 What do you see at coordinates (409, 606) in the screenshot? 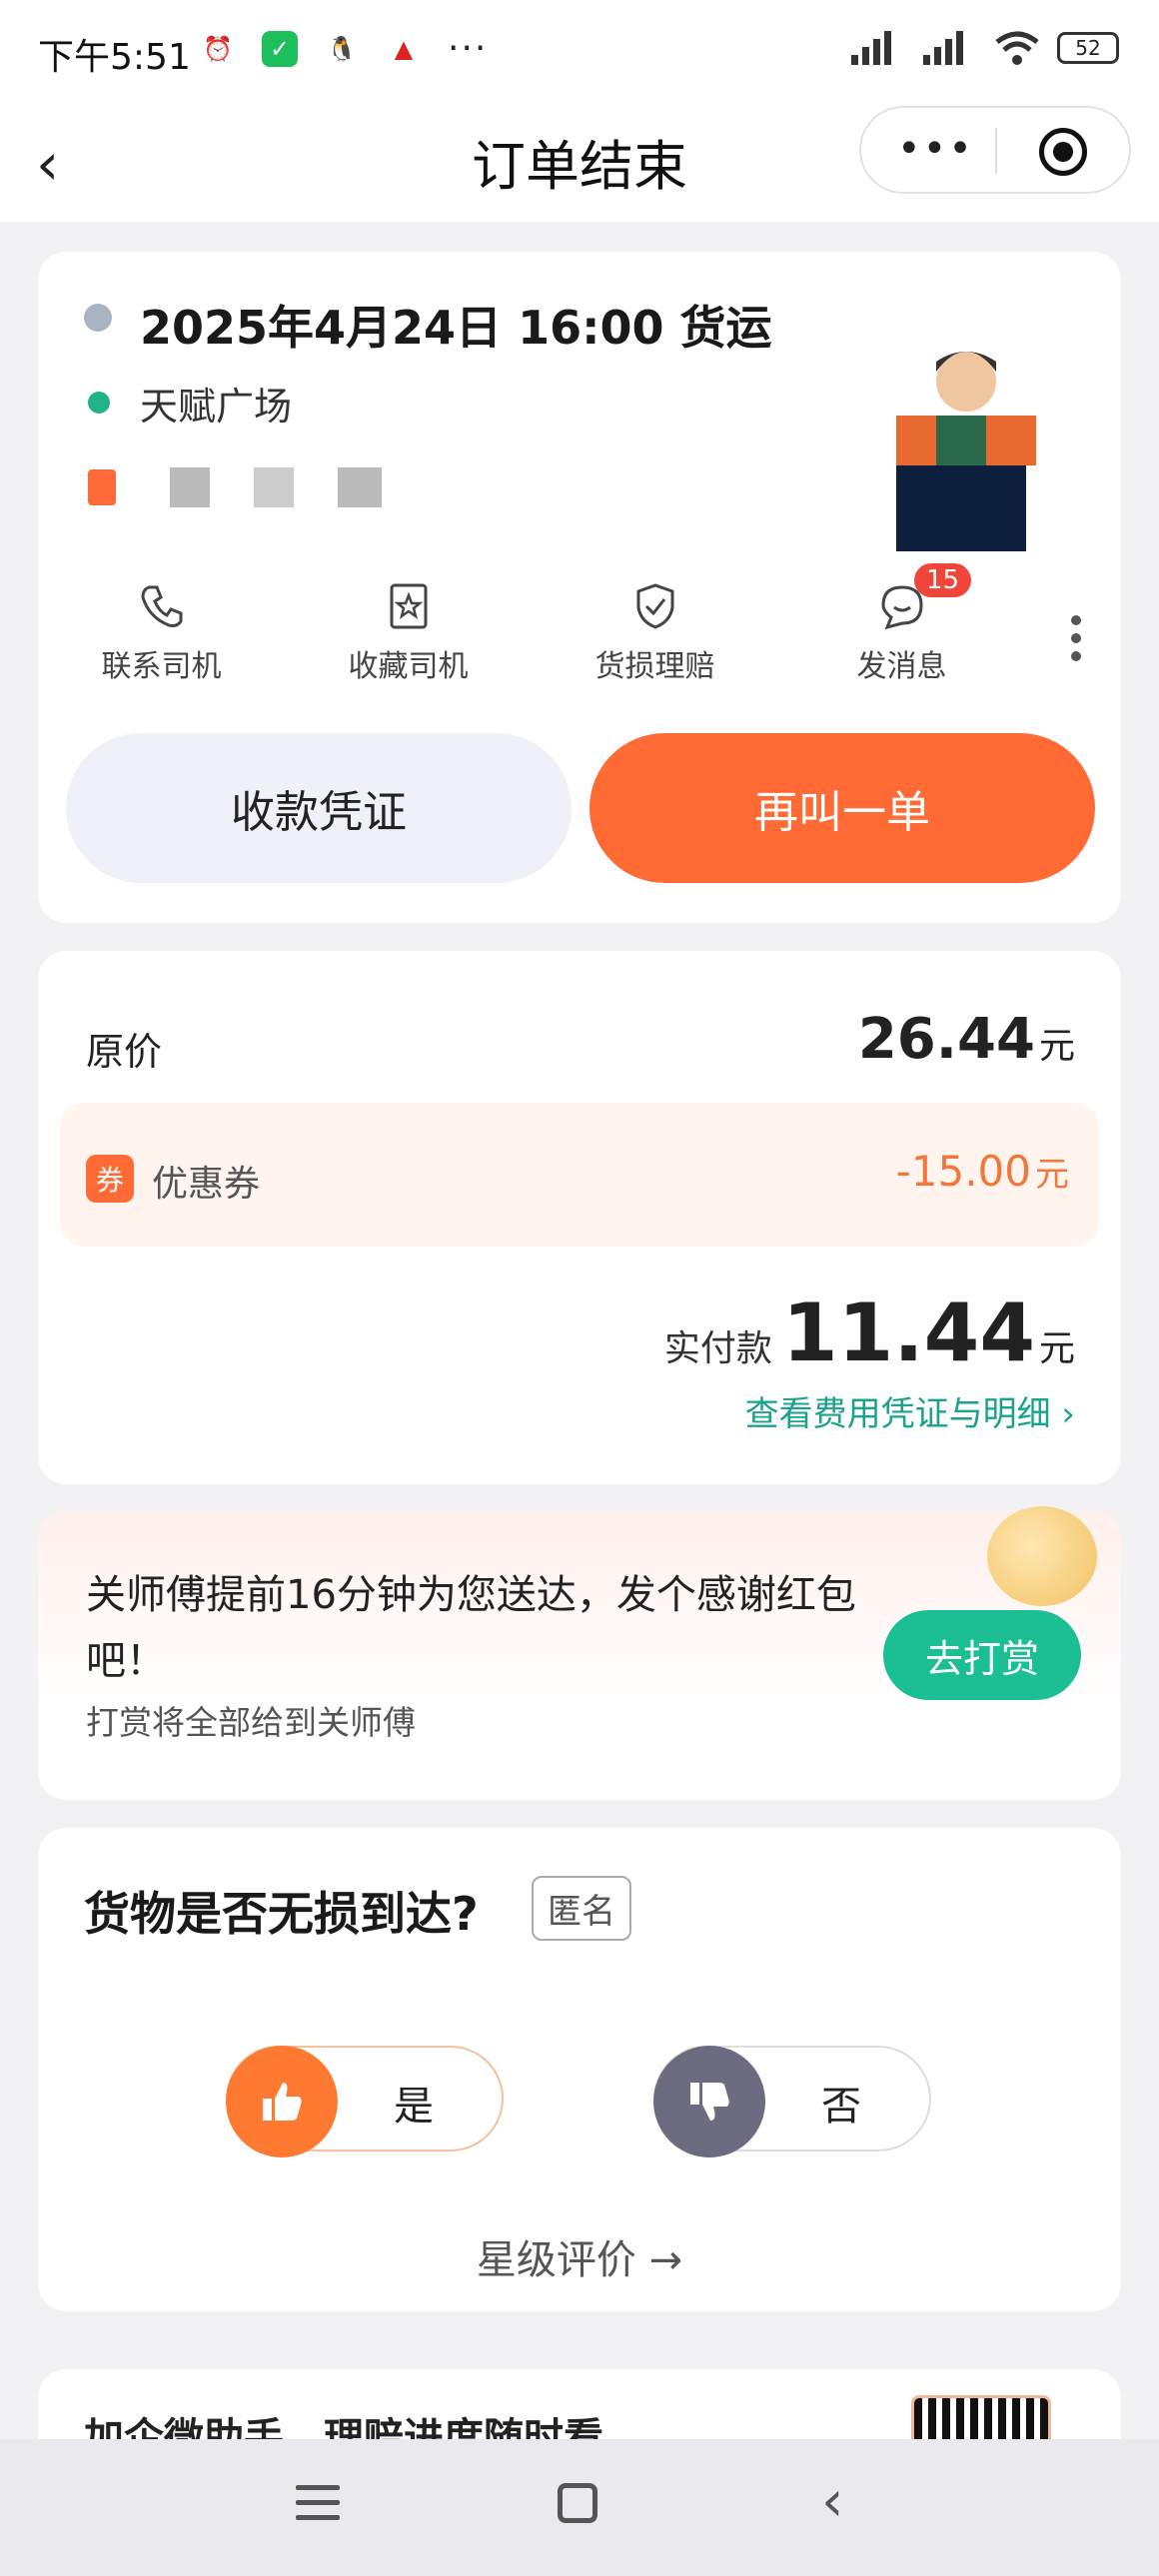
I see `star-bookmark-icon` at bounding box center [409, 606].